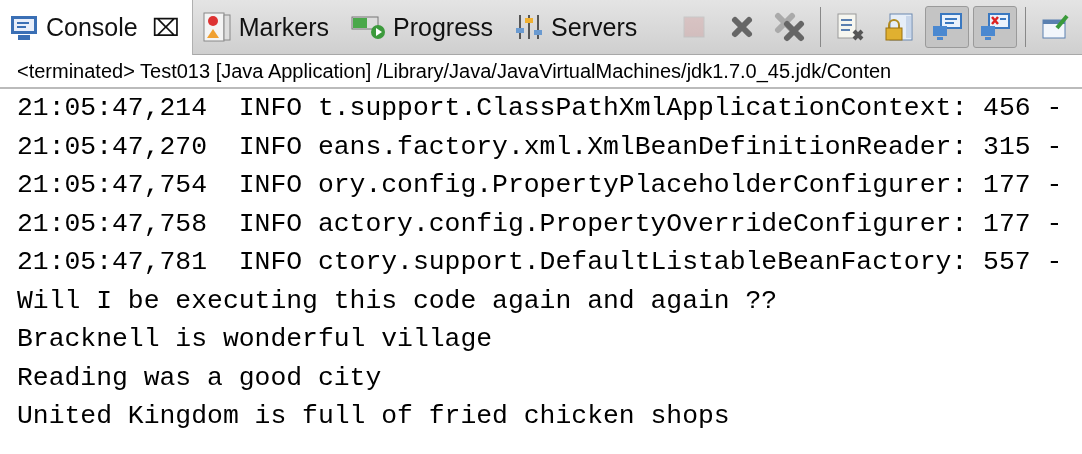 Image resolution: width=1082 pixels, height=454 pixels. I want to click on sliders-icon, so click(529, 27).